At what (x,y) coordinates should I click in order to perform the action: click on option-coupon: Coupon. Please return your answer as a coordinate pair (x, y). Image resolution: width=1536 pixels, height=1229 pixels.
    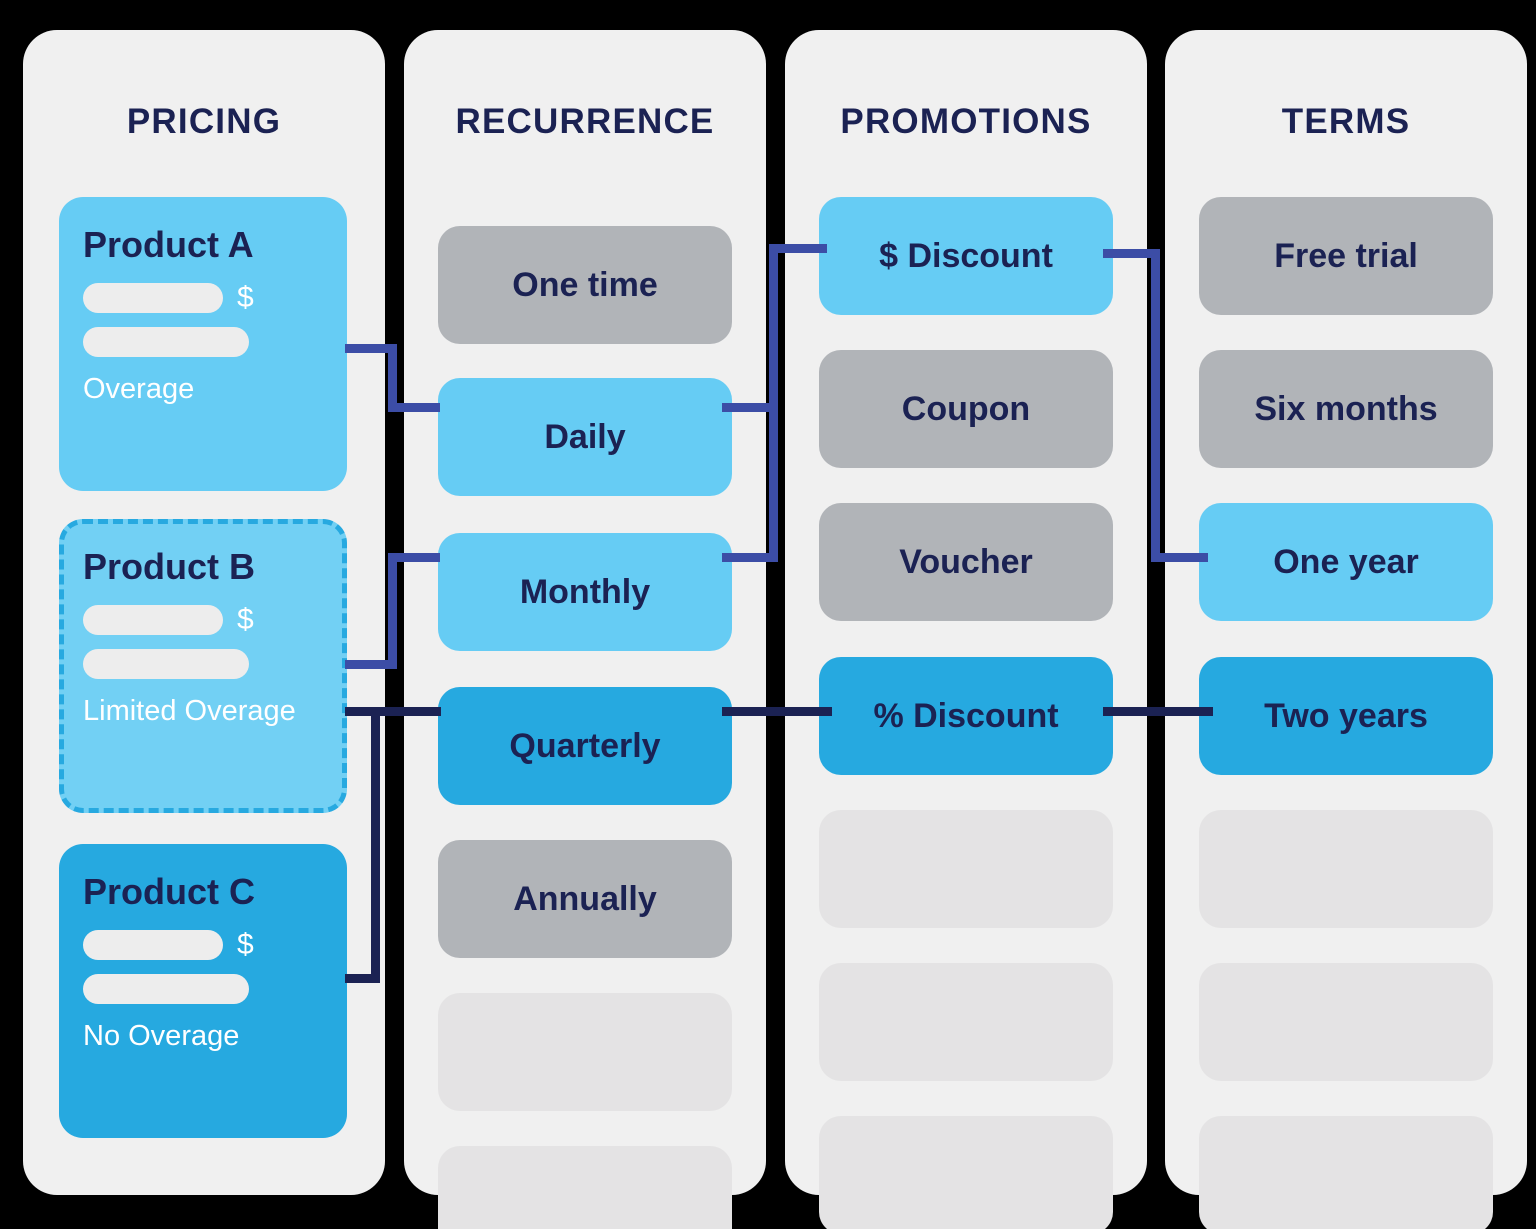
    Looking at the image, I should click on (966, 409).